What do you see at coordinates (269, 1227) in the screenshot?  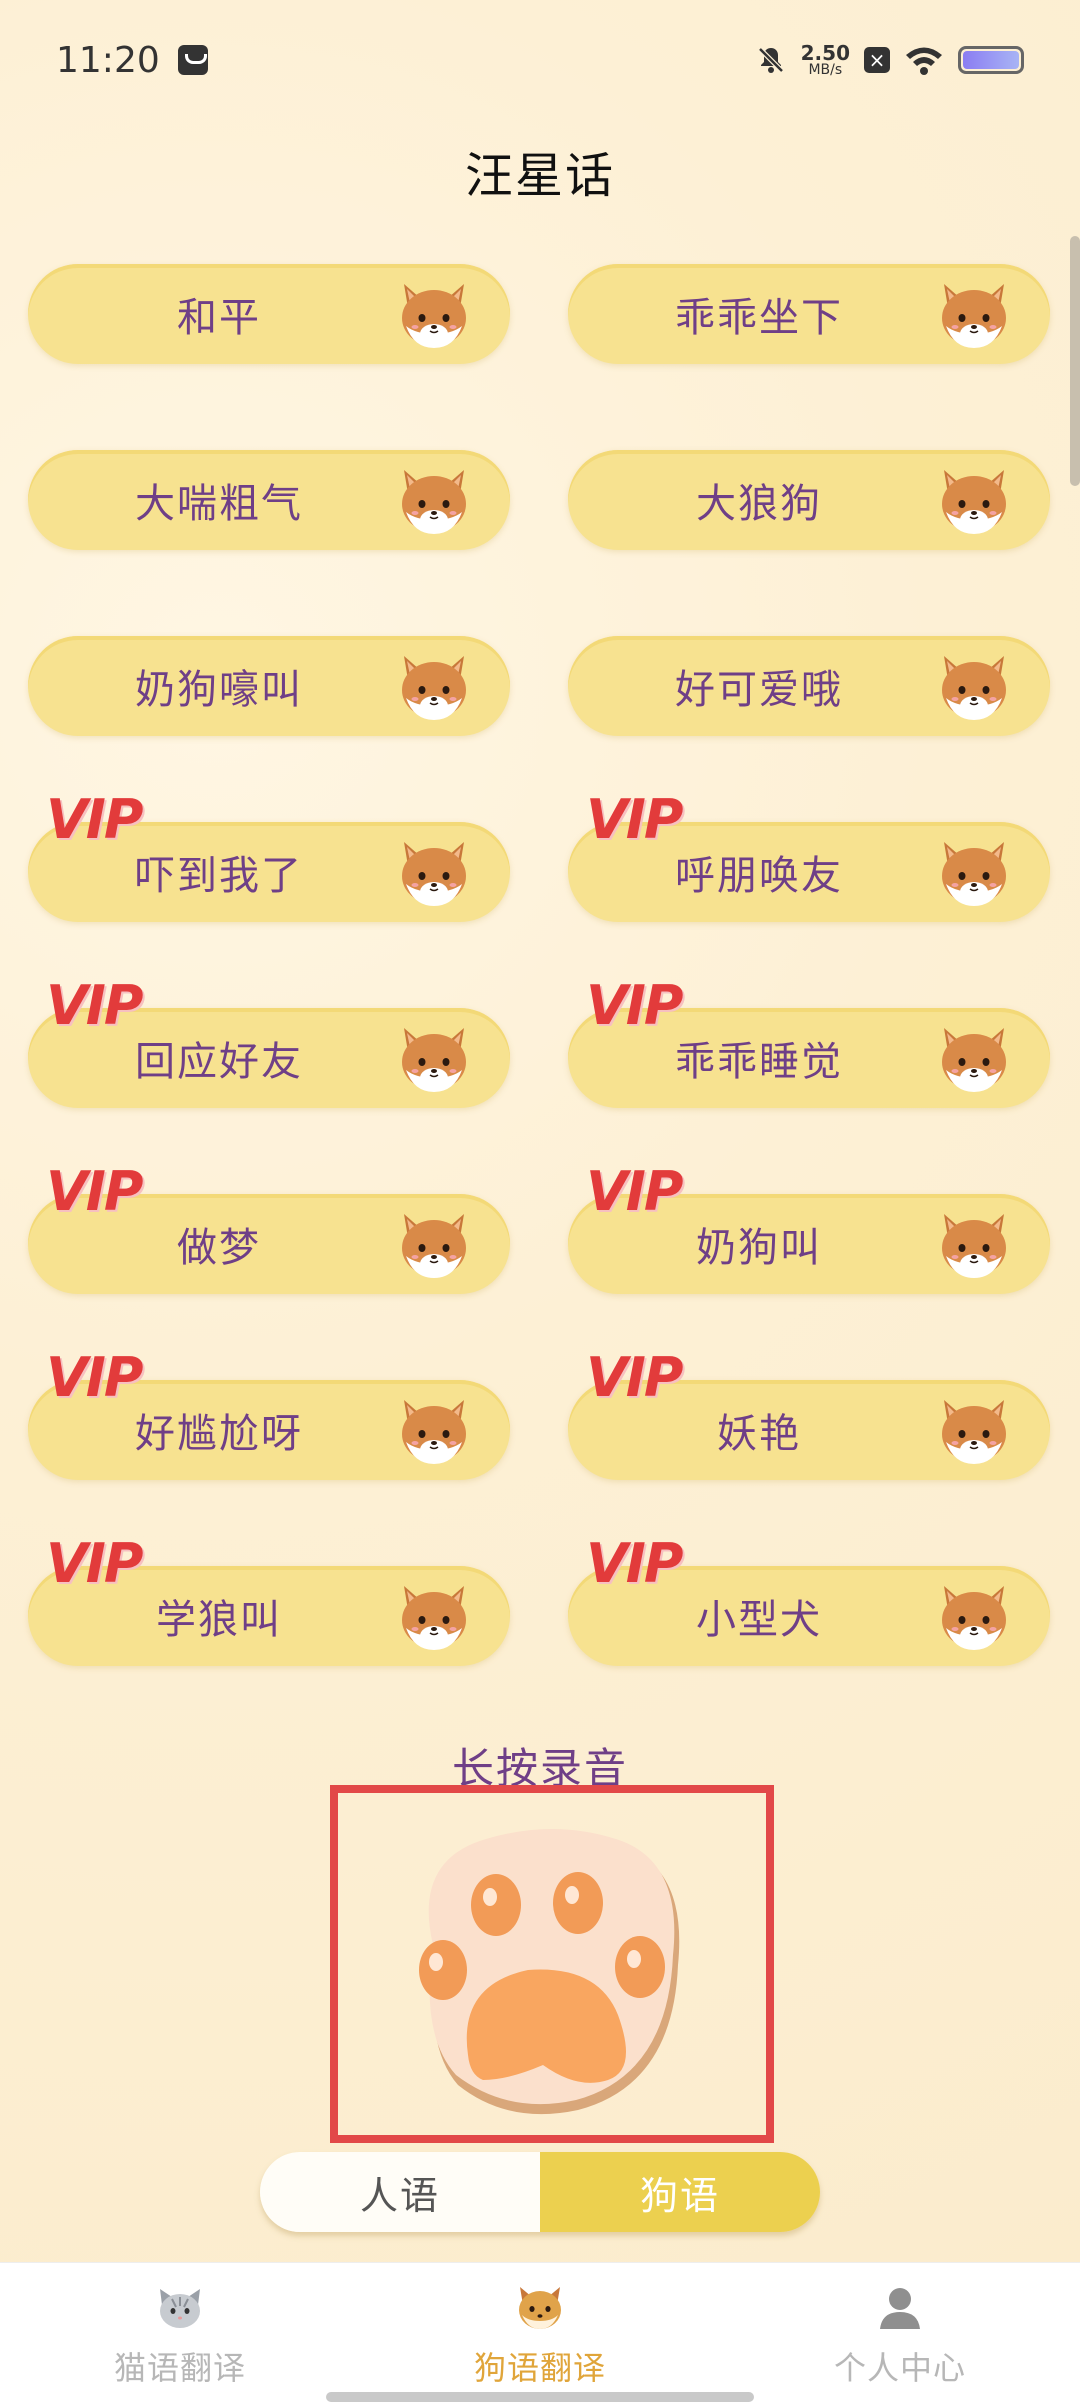 I see `phrase-button: VIP 做梦` at bounding box center [269, 1227].